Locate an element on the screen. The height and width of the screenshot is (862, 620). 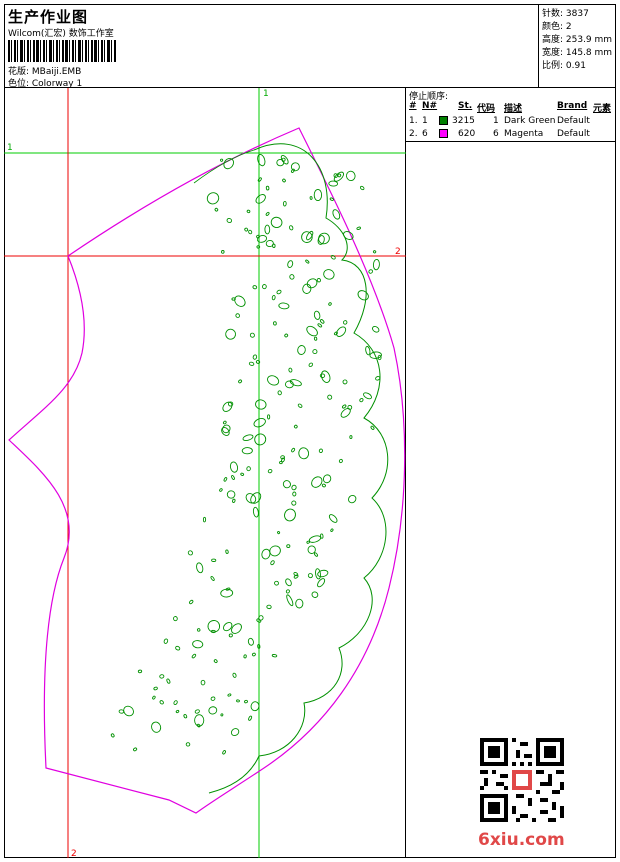
guide-label-v2: 2 is located at coordinates (74, 853).